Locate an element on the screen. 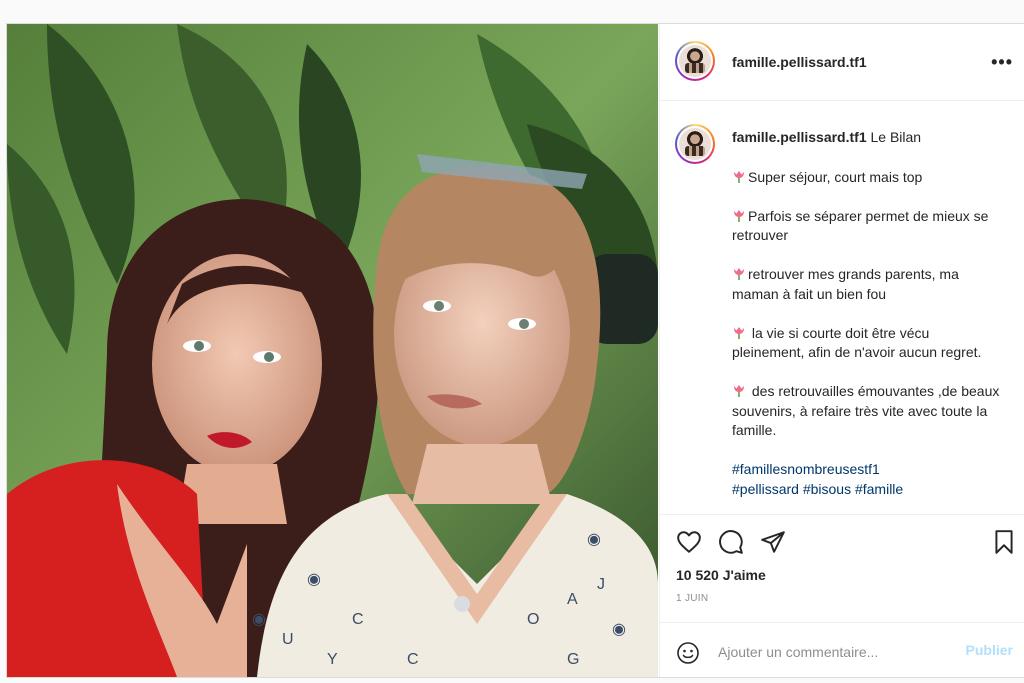 The width and height of the screenshot is (1024, 683). profile-avatar is located at coordinates (695, 61).